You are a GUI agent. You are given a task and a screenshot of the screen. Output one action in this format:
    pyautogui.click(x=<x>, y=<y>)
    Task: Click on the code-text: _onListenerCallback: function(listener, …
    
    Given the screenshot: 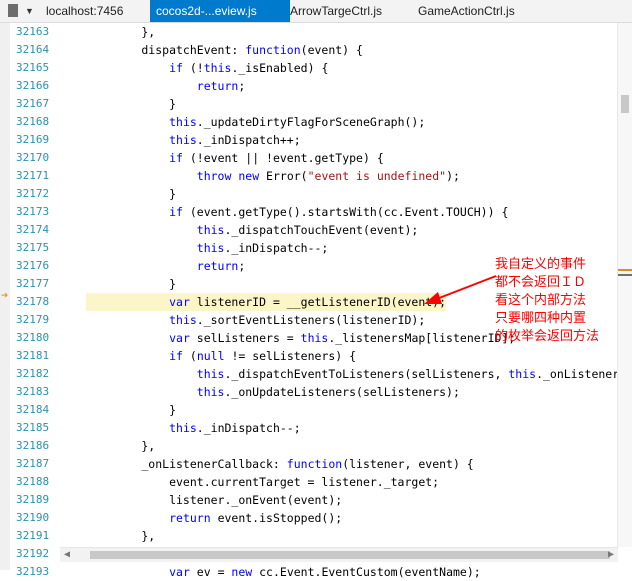 What is the action you would take?
    pyautogui.click(x=280, y=464)
    